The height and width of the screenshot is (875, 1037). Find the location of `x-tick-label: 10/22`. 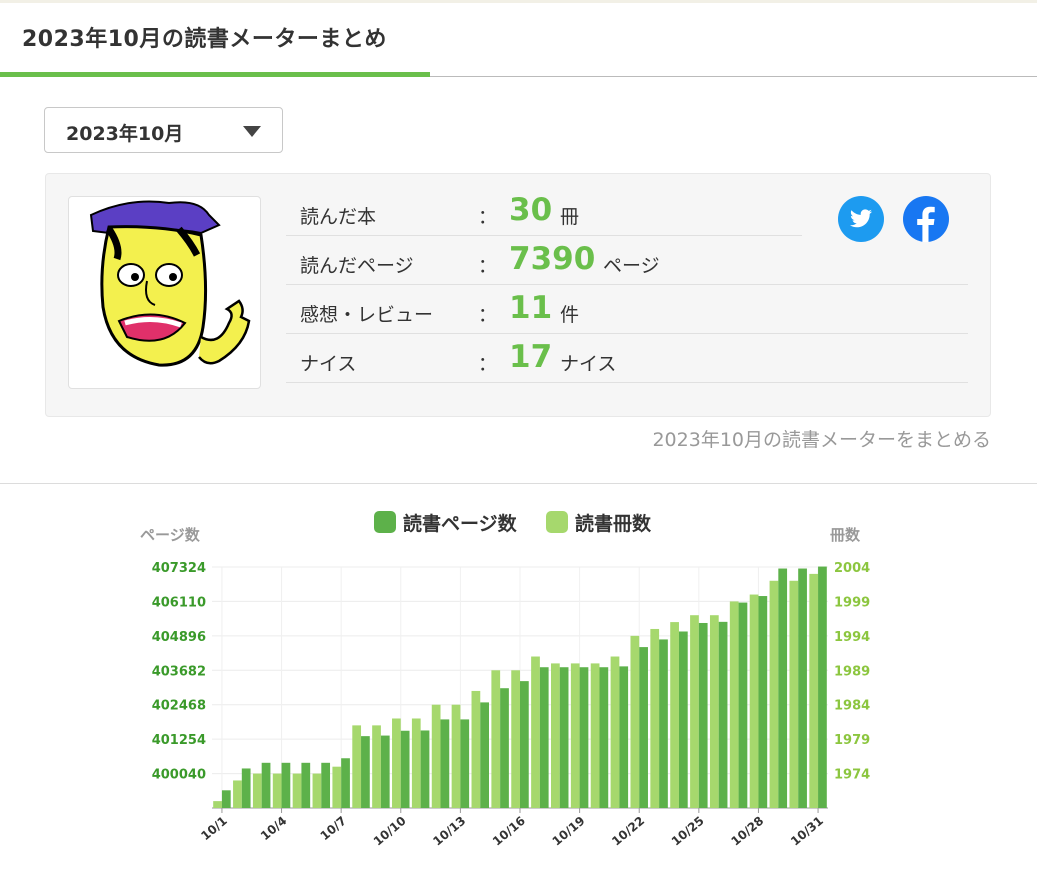

x-tick-label: 10/22 is located at coordinates (628, 831).